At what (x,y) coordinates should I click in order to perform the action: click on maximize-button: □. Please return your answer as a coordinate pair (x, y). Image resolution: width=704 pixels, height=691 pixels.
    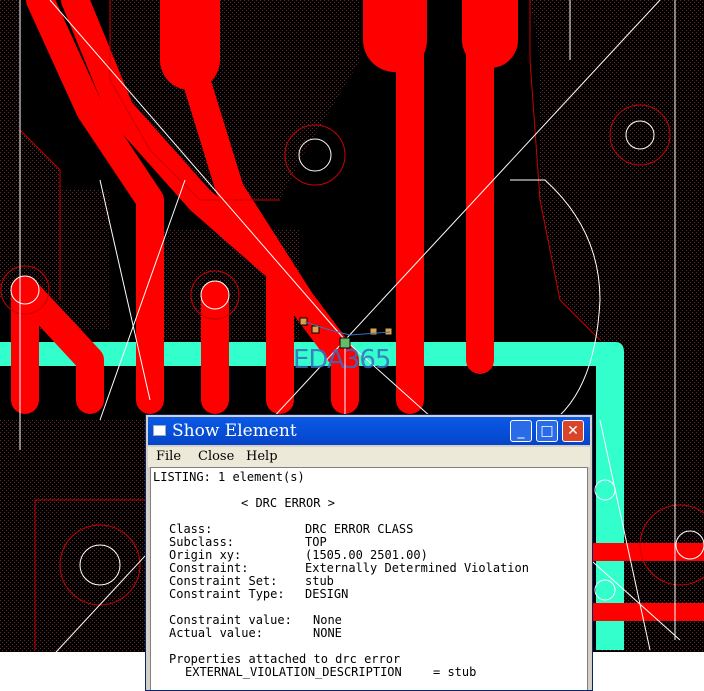
    Looking at the image, I should click on (547, 431).